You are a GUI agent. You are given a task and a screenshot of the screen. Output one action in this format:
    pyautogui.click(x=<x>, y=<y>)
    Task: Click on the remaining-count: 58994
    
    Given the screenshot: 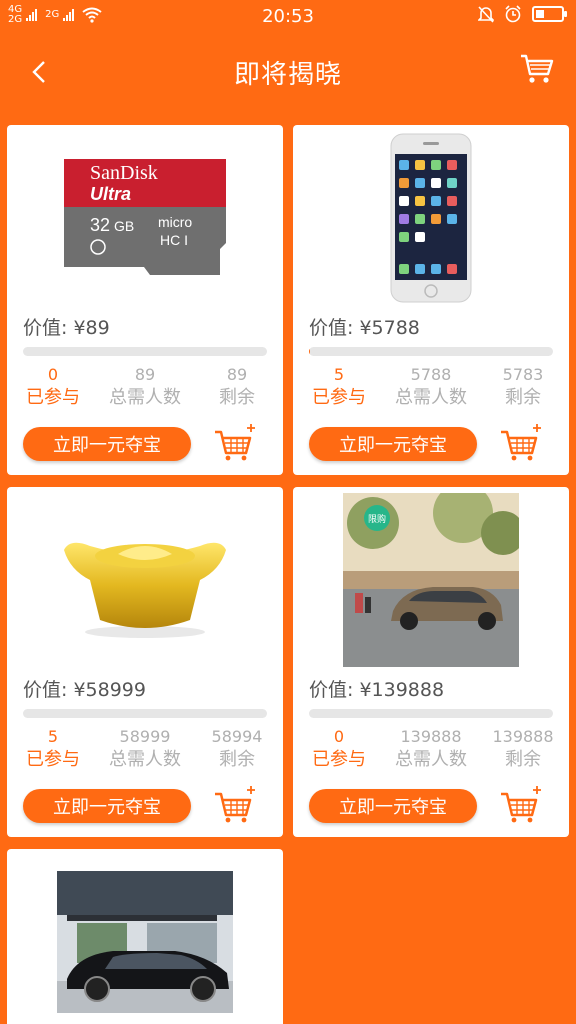 What is the action you would take?
    pyautogui.click(x=237, y=736)
    